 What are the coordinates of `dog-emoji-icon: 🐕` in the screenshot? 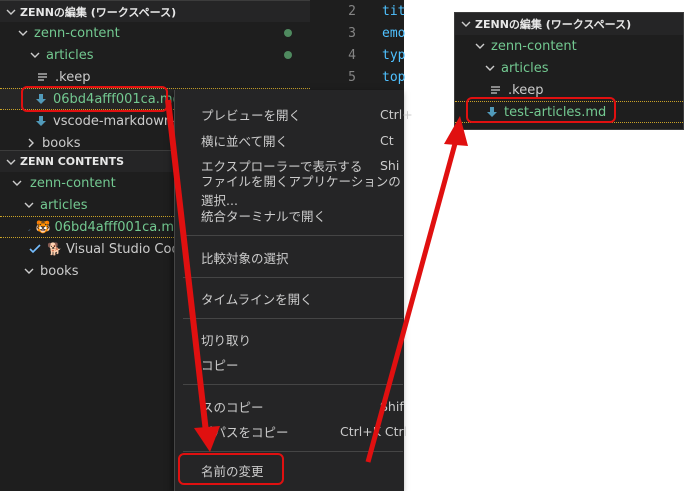 It's located at (54, 249).